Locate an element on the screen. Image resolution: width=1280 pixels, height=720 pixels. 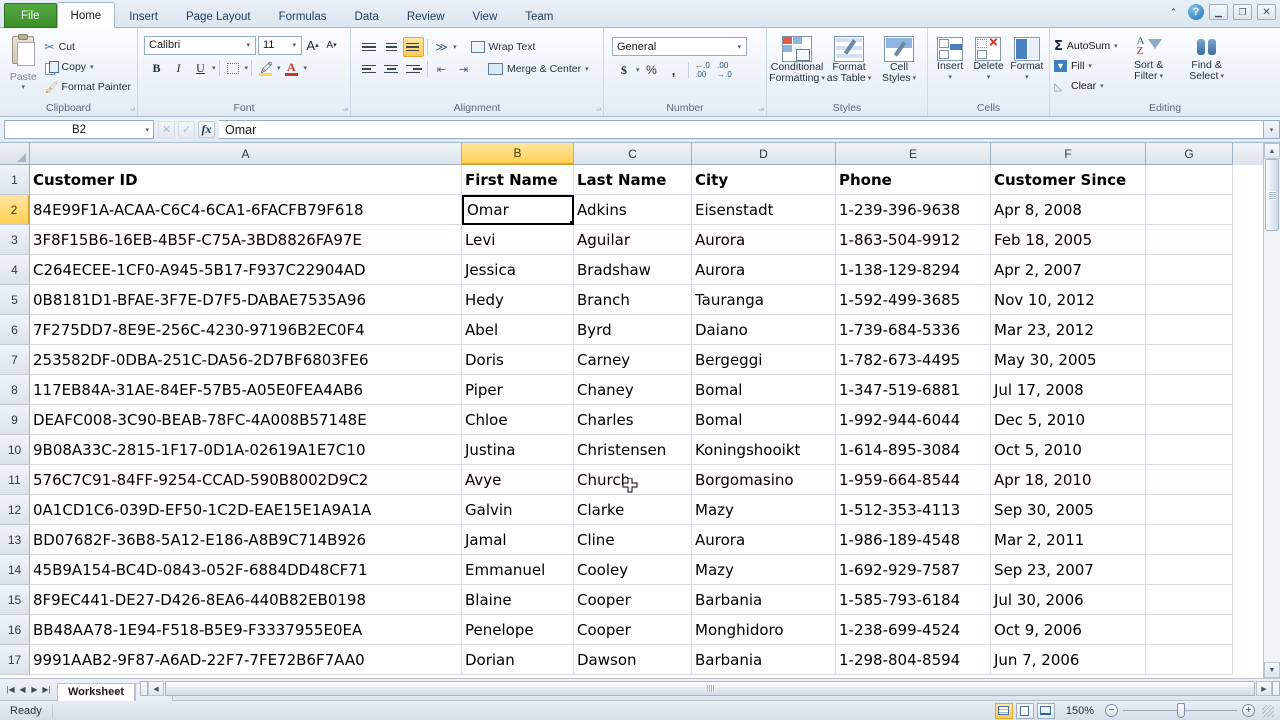
cell-styles-chevron-down-icon: ▾ is located at coordinates (915, 78).